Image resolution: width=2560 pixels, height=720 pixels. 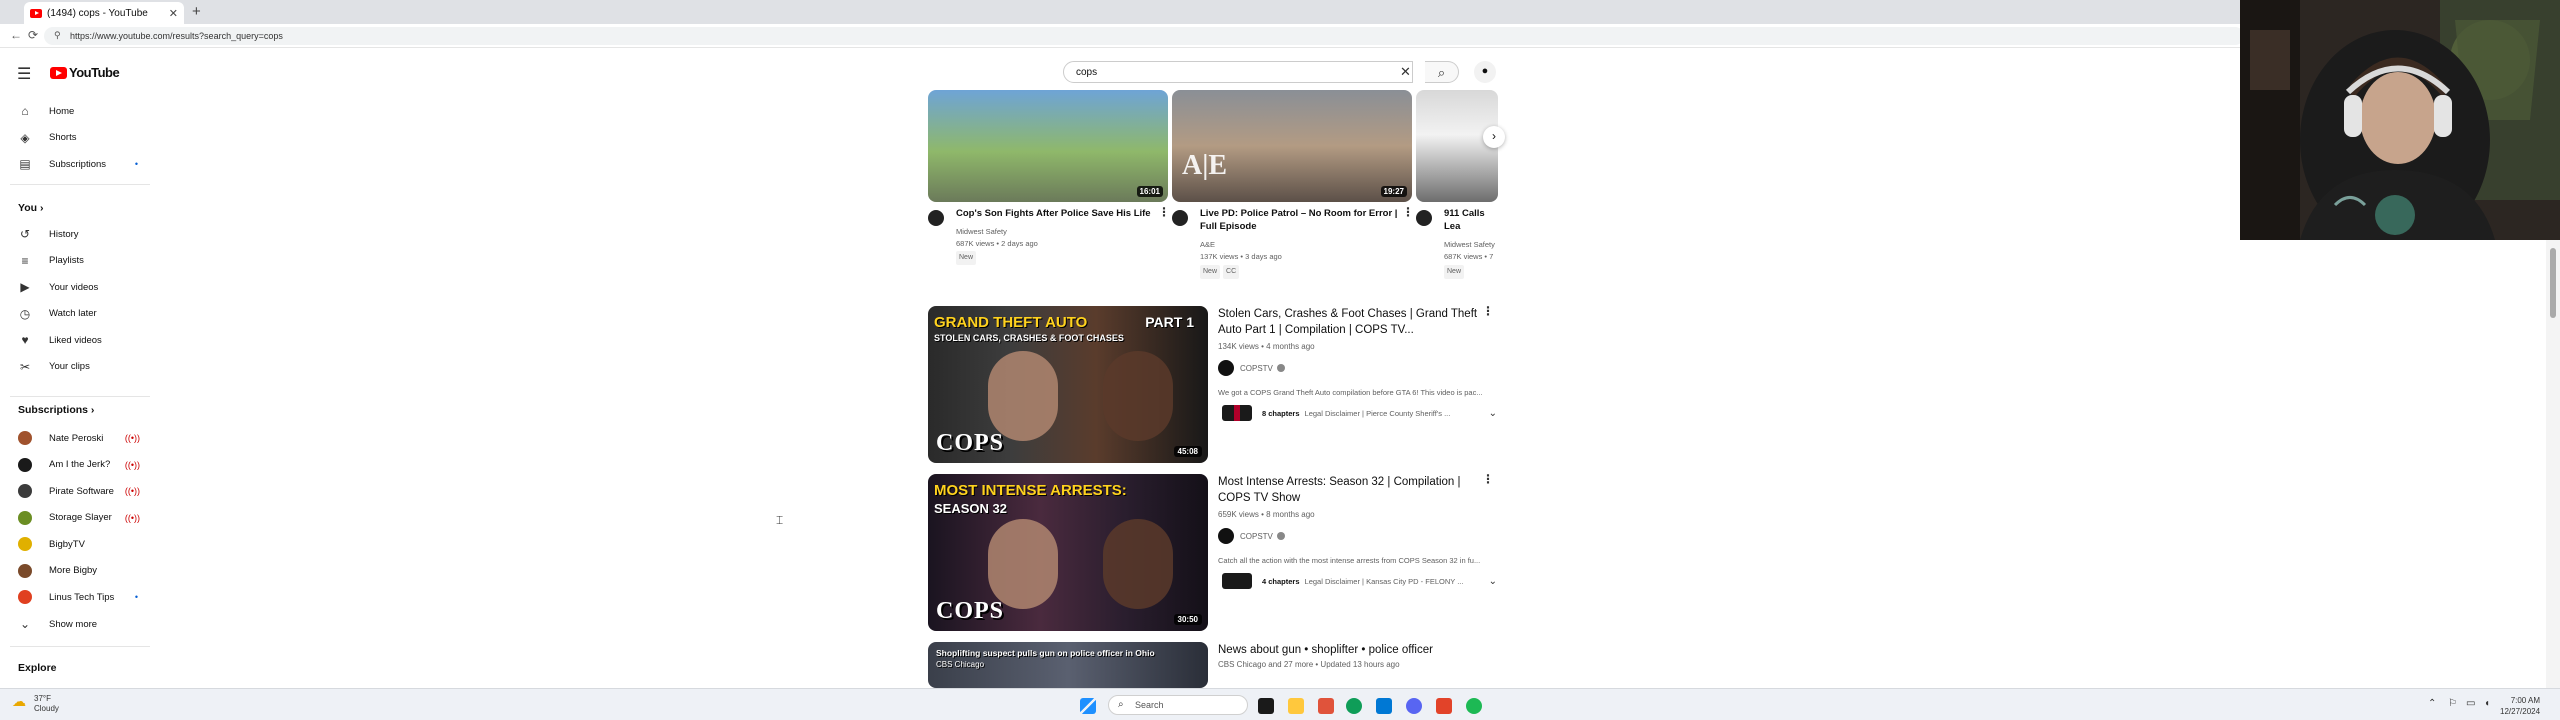 What do you see at coordinates (25, 313) in the screenshot?
I see `watch-later-icon: ◷` at bounding box center [25, 313].